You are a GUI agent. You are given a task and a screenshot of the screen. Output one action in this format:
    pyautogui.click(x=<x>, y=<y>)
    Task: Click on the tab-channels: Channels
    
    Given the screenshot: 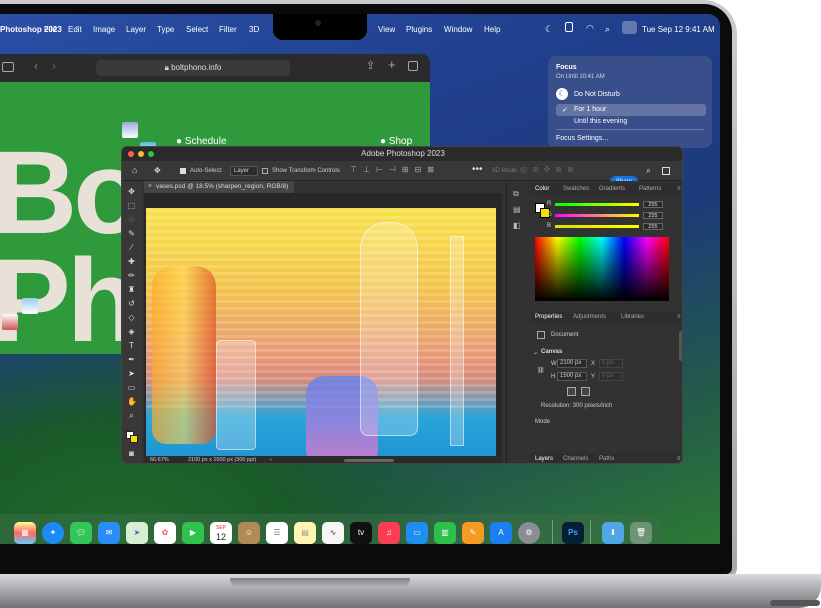 What is the action you would take?
    pyautogui.click(x=575, y=458)
    